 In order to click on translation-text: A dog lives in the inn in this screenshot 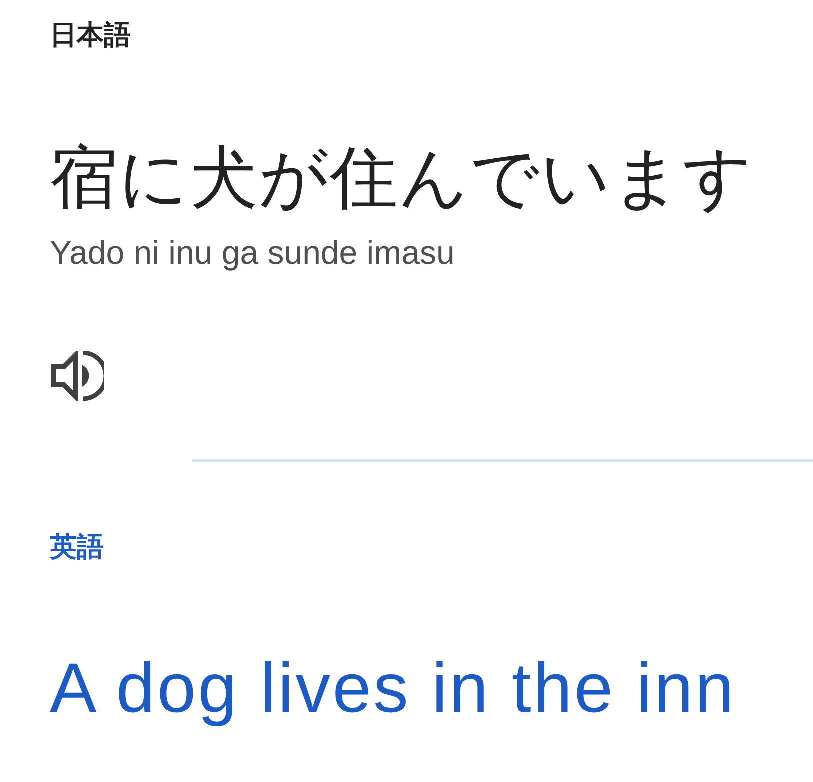, I will do `click(393, 688)`.